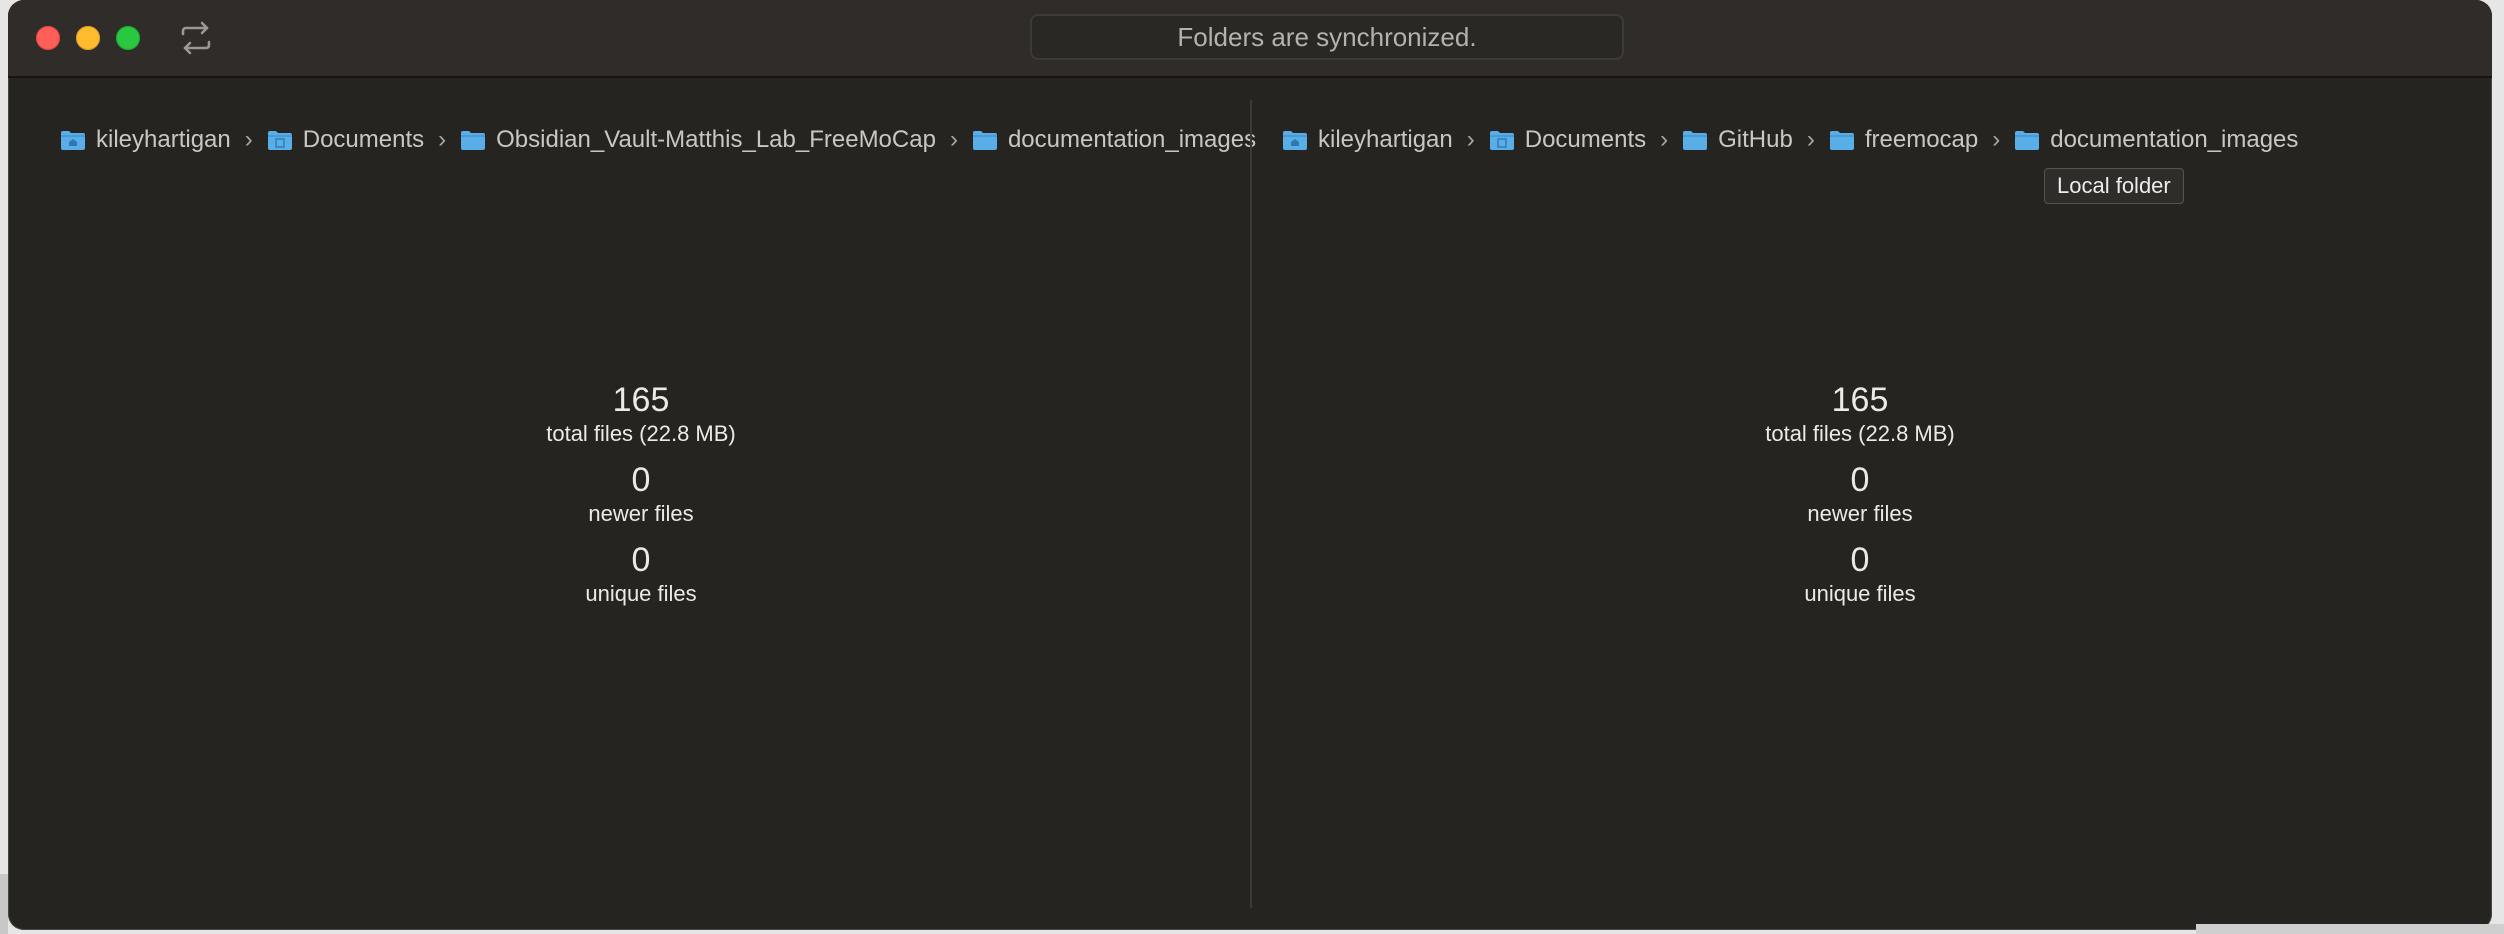  I want to click on left-crumb-home: kileyhartigan, so click(145, 140).